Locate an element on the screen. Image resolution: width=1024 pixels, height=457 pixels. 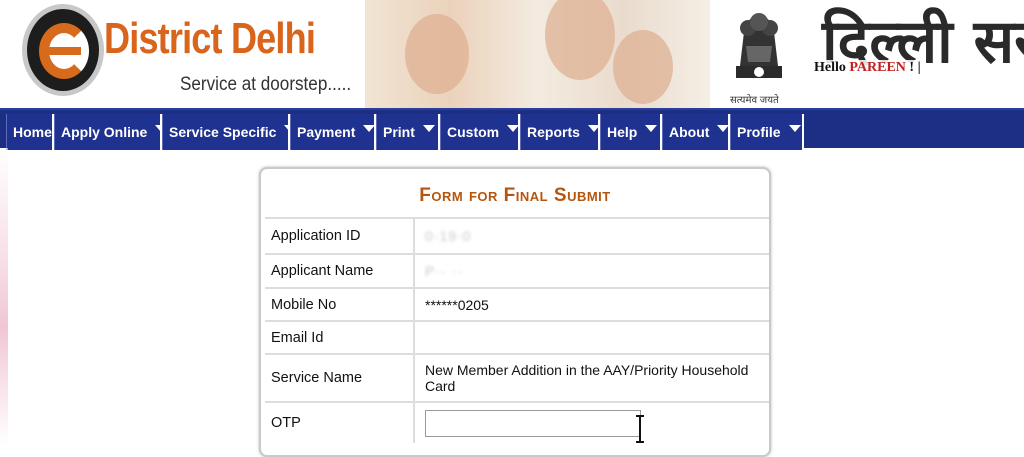
text-cursor-icon is located at coordinates (640, 429).